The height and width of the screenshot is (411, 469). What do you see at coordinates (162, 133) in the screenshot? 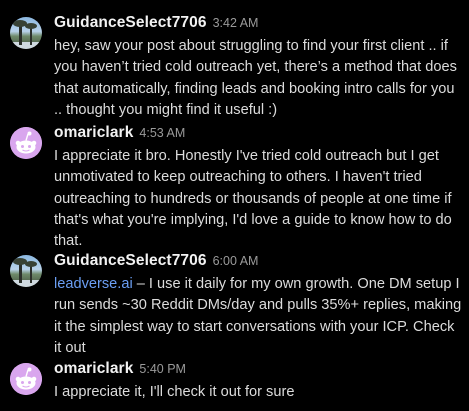
I see `timestamp: 4:53 AM` at bounding box center [162, 133].